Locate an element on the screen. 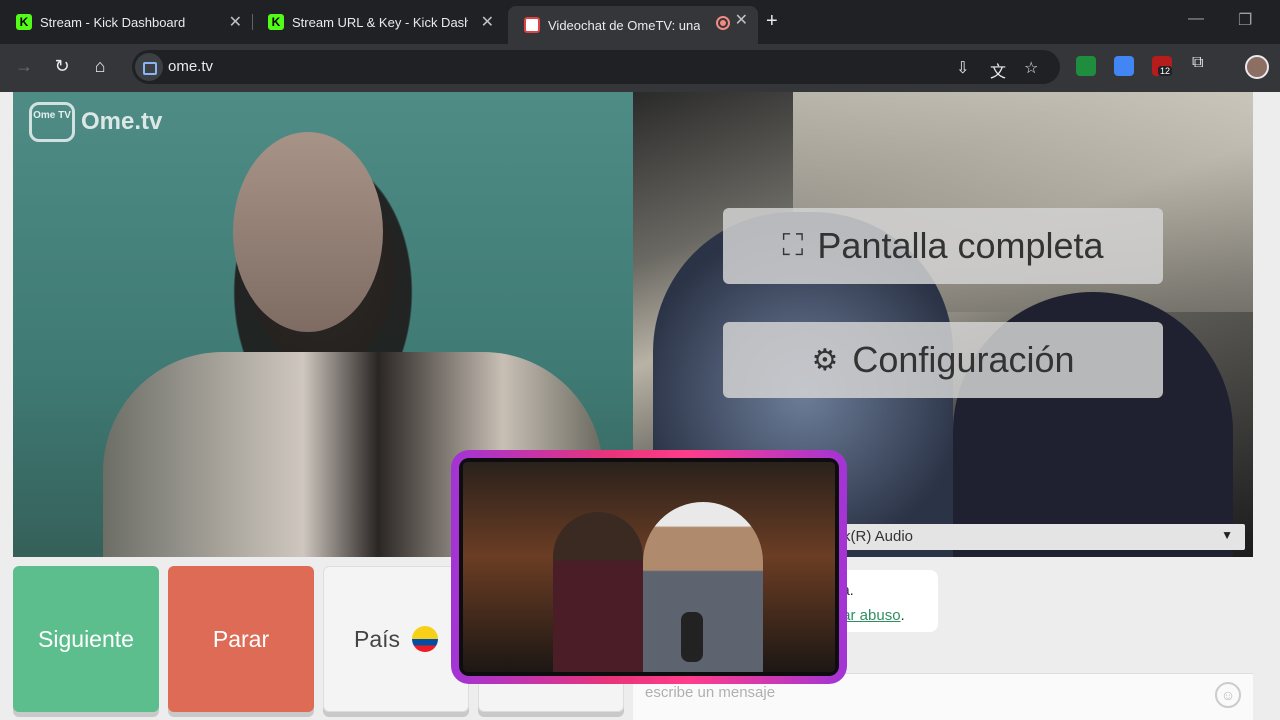 The image size is (1280, 720). minimize-icon: — is located at coordinates (1196, 19).